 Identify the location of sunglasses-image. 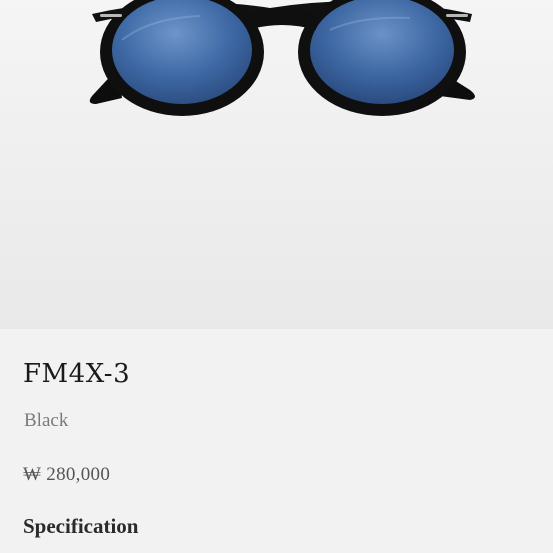
(282, 58).